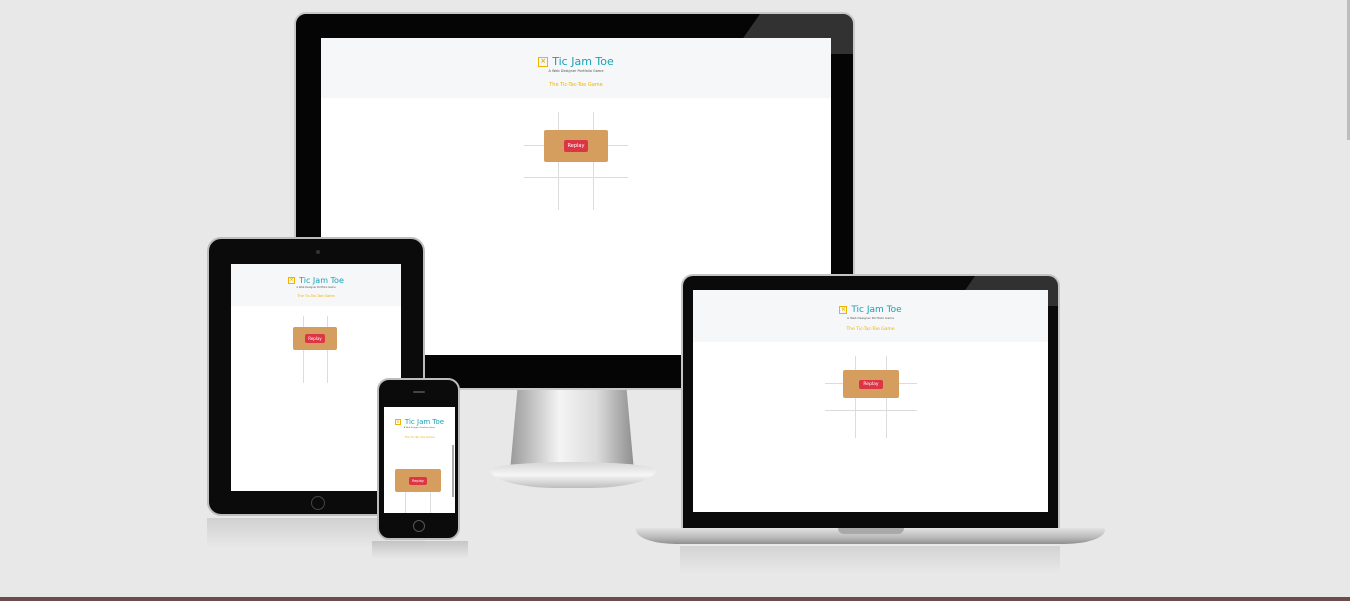  I want to click on monitor-base, so click(573, 475).